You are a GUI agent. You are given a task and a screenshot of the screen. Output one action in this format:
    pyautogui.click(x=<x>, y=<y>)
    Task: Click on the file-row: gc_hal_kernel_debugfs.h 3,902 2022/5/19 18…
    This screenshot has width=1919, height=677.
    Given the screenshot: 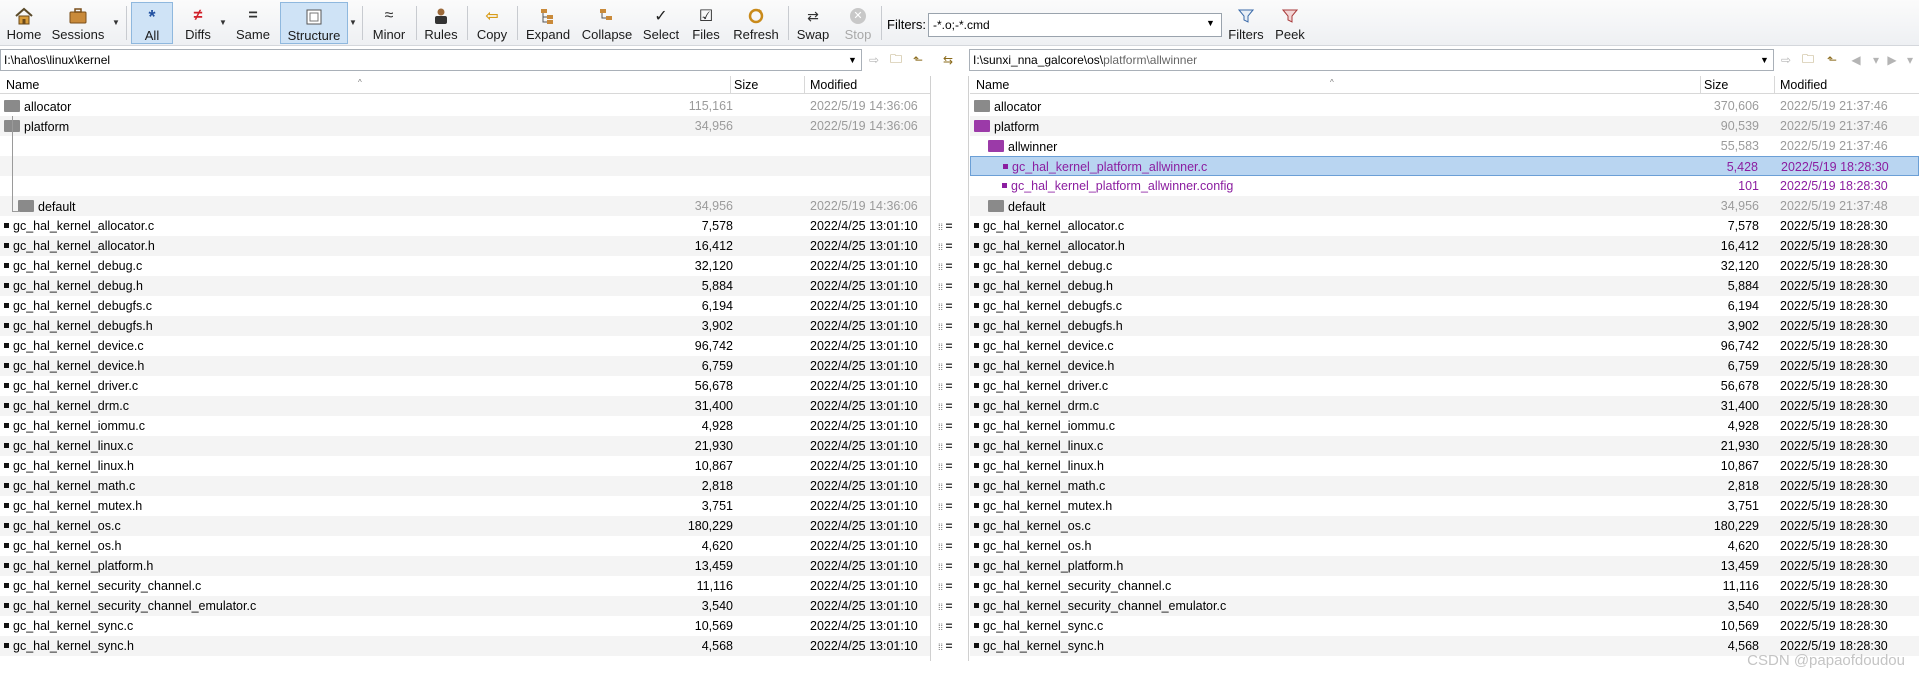 What is the action you would take?
    pyautogui.click(x=1444, y=326)
    